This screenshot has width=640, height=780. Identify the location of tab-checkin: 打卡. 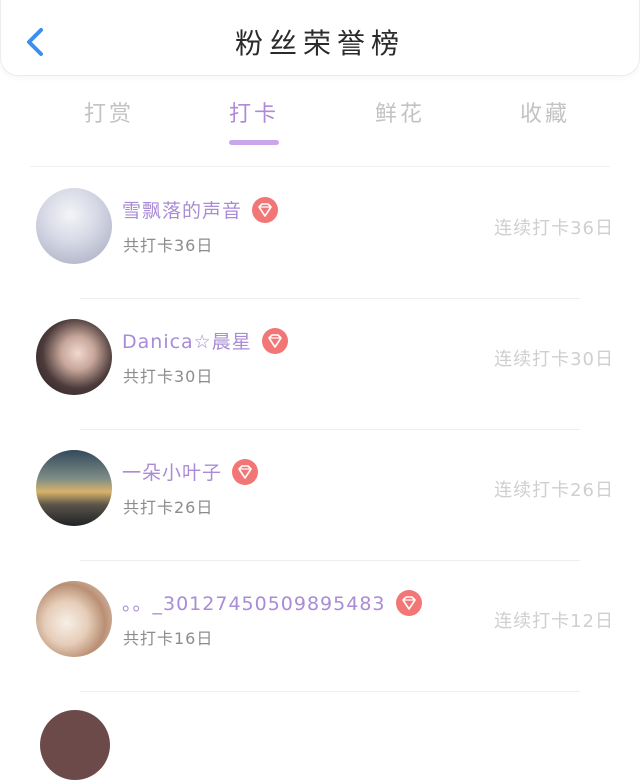
(254, 112).